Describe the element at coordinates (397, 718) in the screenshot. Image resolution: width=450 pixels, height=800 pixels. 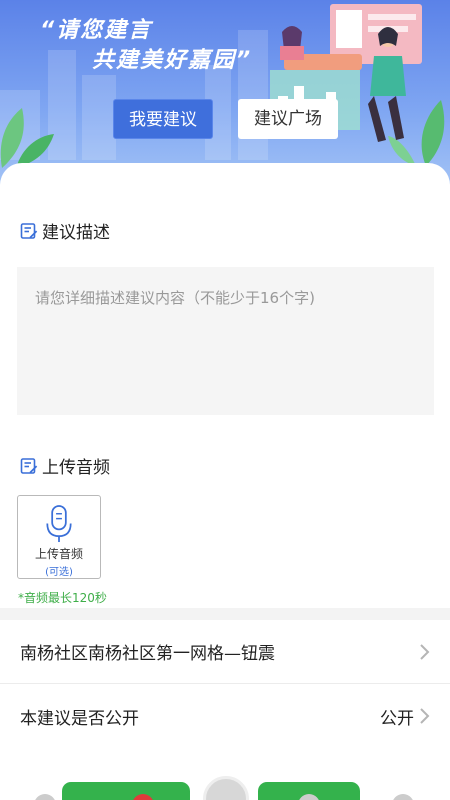
I see `public-value: 公开` at that location.